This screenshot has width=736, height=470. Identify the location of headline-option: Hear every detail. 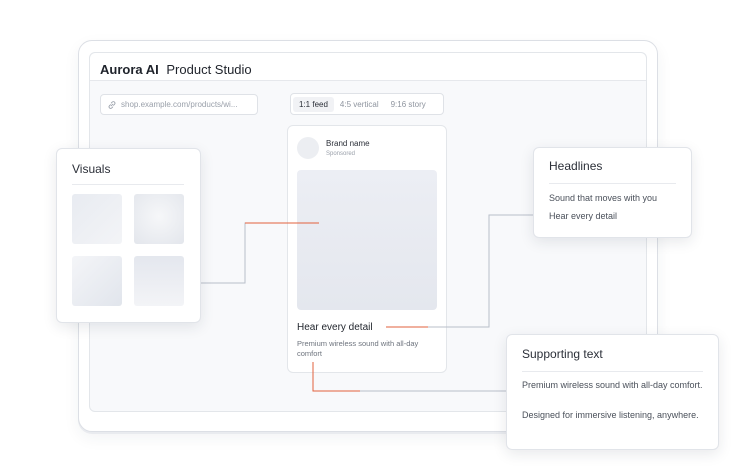
(583, 216).